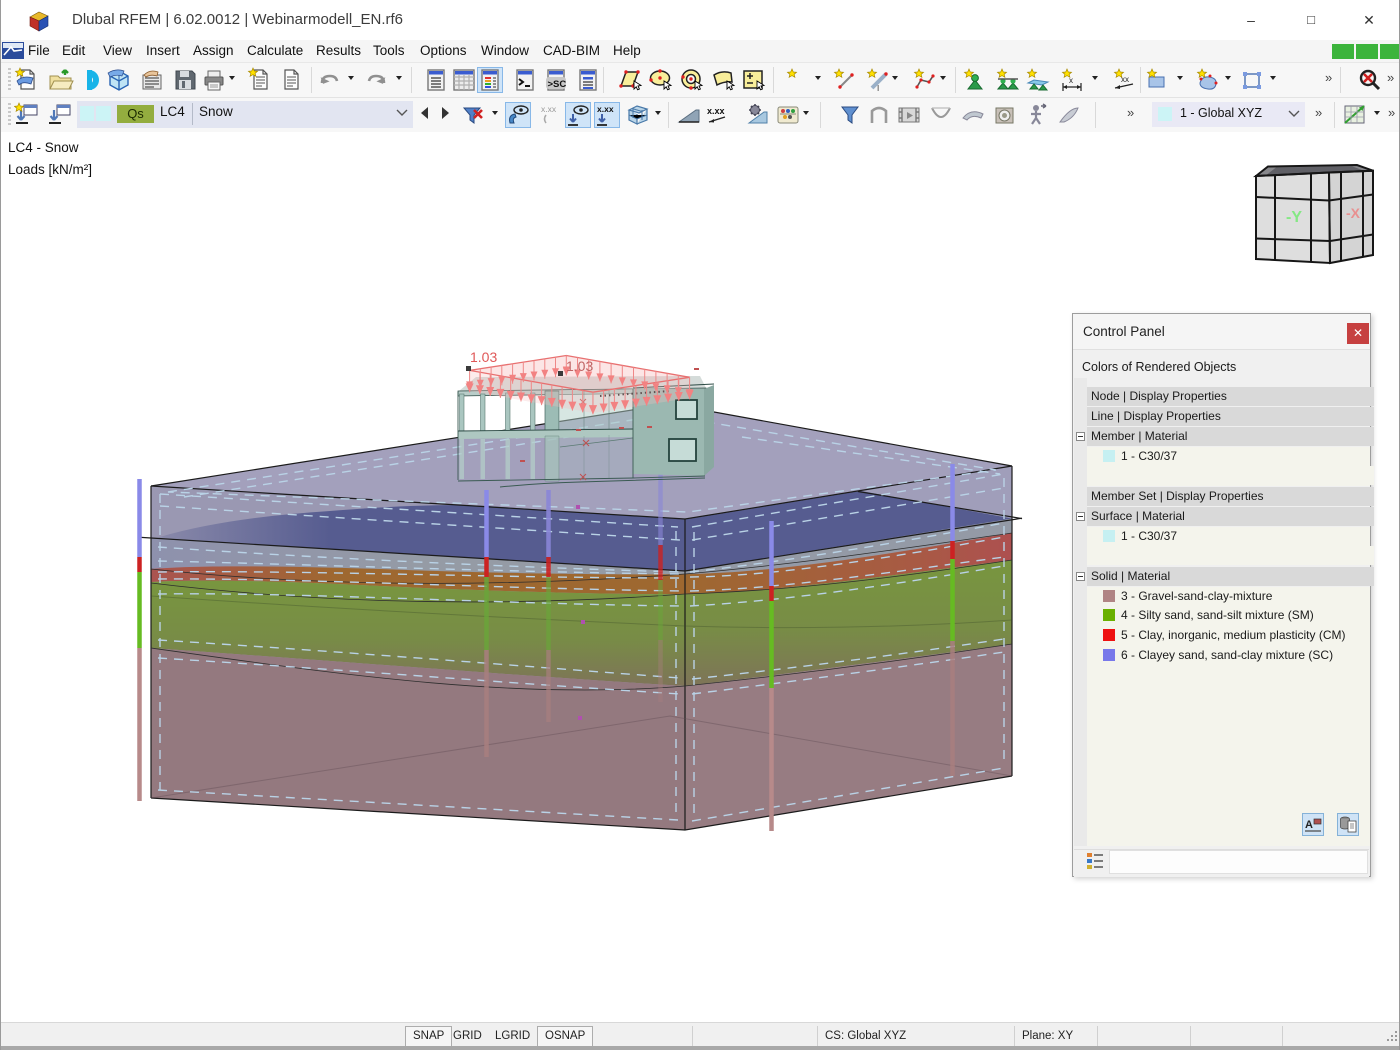 This screenshot has height=1050, width=1400. What do you see at coordinates (50, 169) in the screenshot?
I see `svg-text: Loads [kN/m²]` at bounding box center [50, 169].